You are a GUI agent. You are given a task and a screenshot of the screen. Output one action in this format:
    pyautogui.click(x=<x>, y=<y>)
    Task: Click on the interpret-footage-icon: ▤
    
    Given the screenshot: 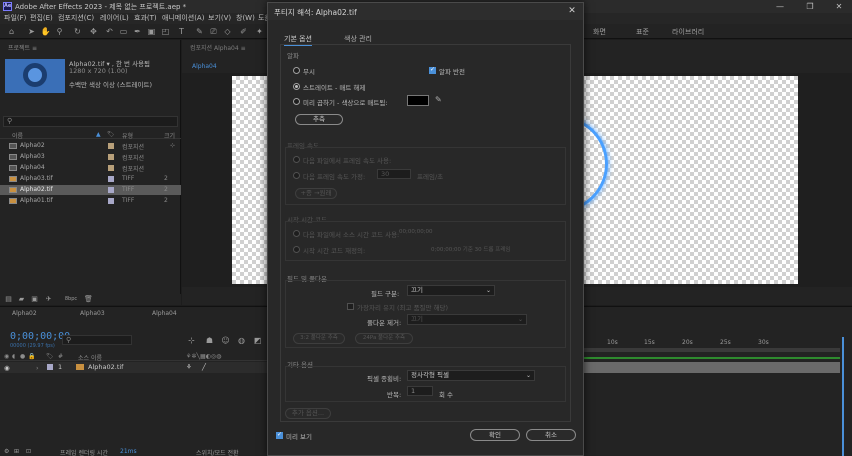 What is the action you would take?
    pyautogui.click(x=8, y=299)
    